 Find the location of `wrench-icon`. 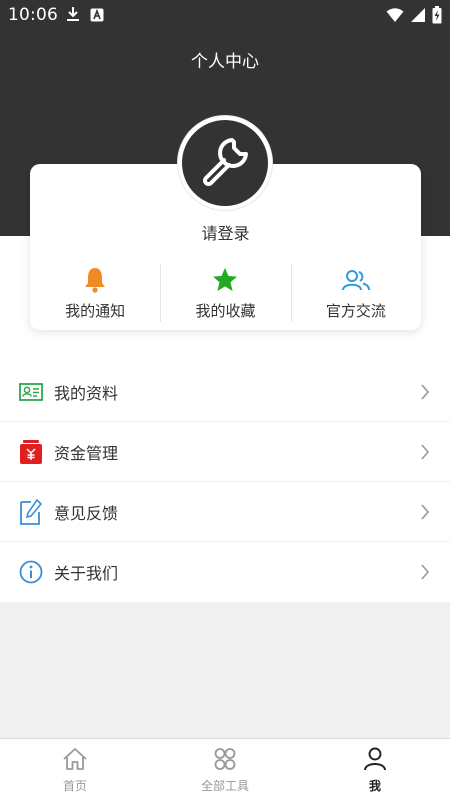

wrench-icon is located at coordinates (225, 163).